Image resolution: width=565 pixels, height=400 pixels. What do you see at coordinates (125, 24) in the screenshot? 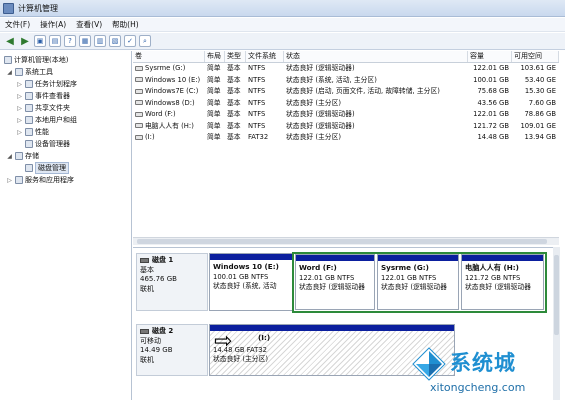
I see `menu-help: 帮助(H)` at bounding box center [125, 24].